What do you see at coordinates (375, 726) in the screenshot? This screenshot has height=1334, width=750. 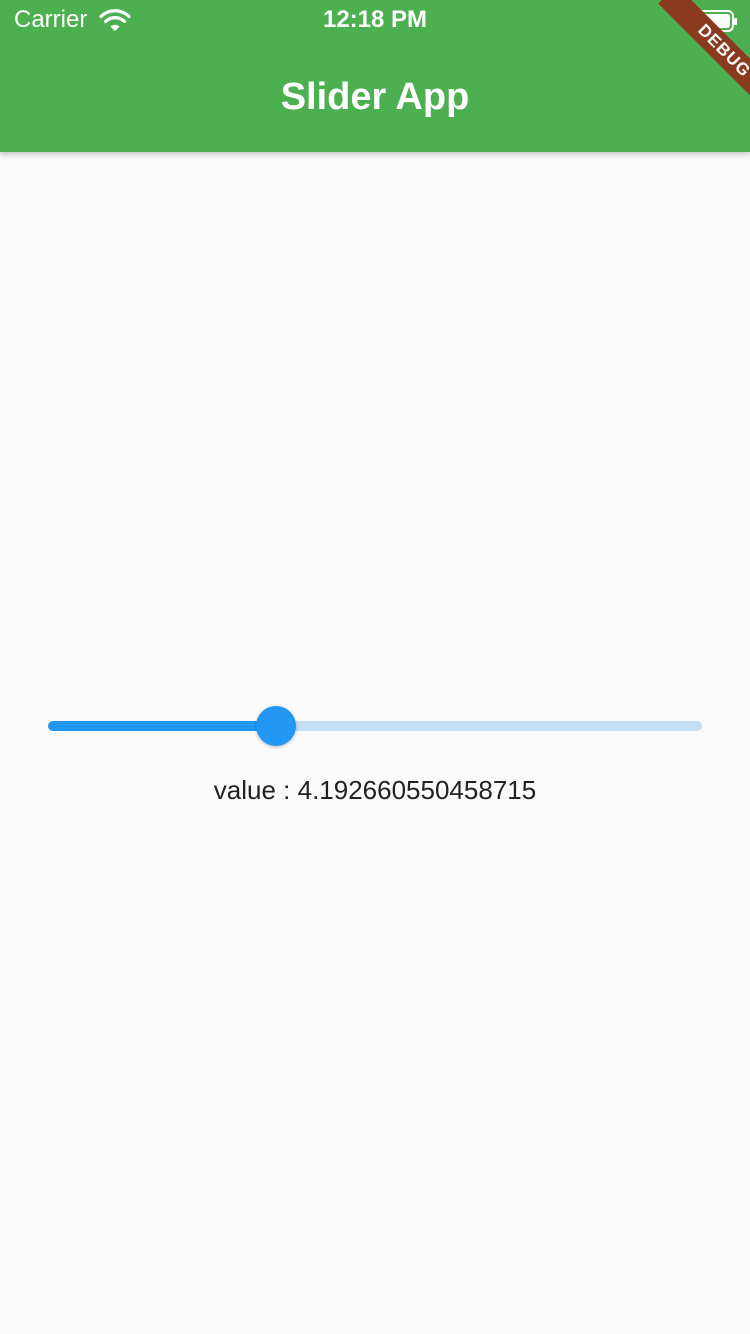 I see `value-slider` at bounding box center [375, 726].